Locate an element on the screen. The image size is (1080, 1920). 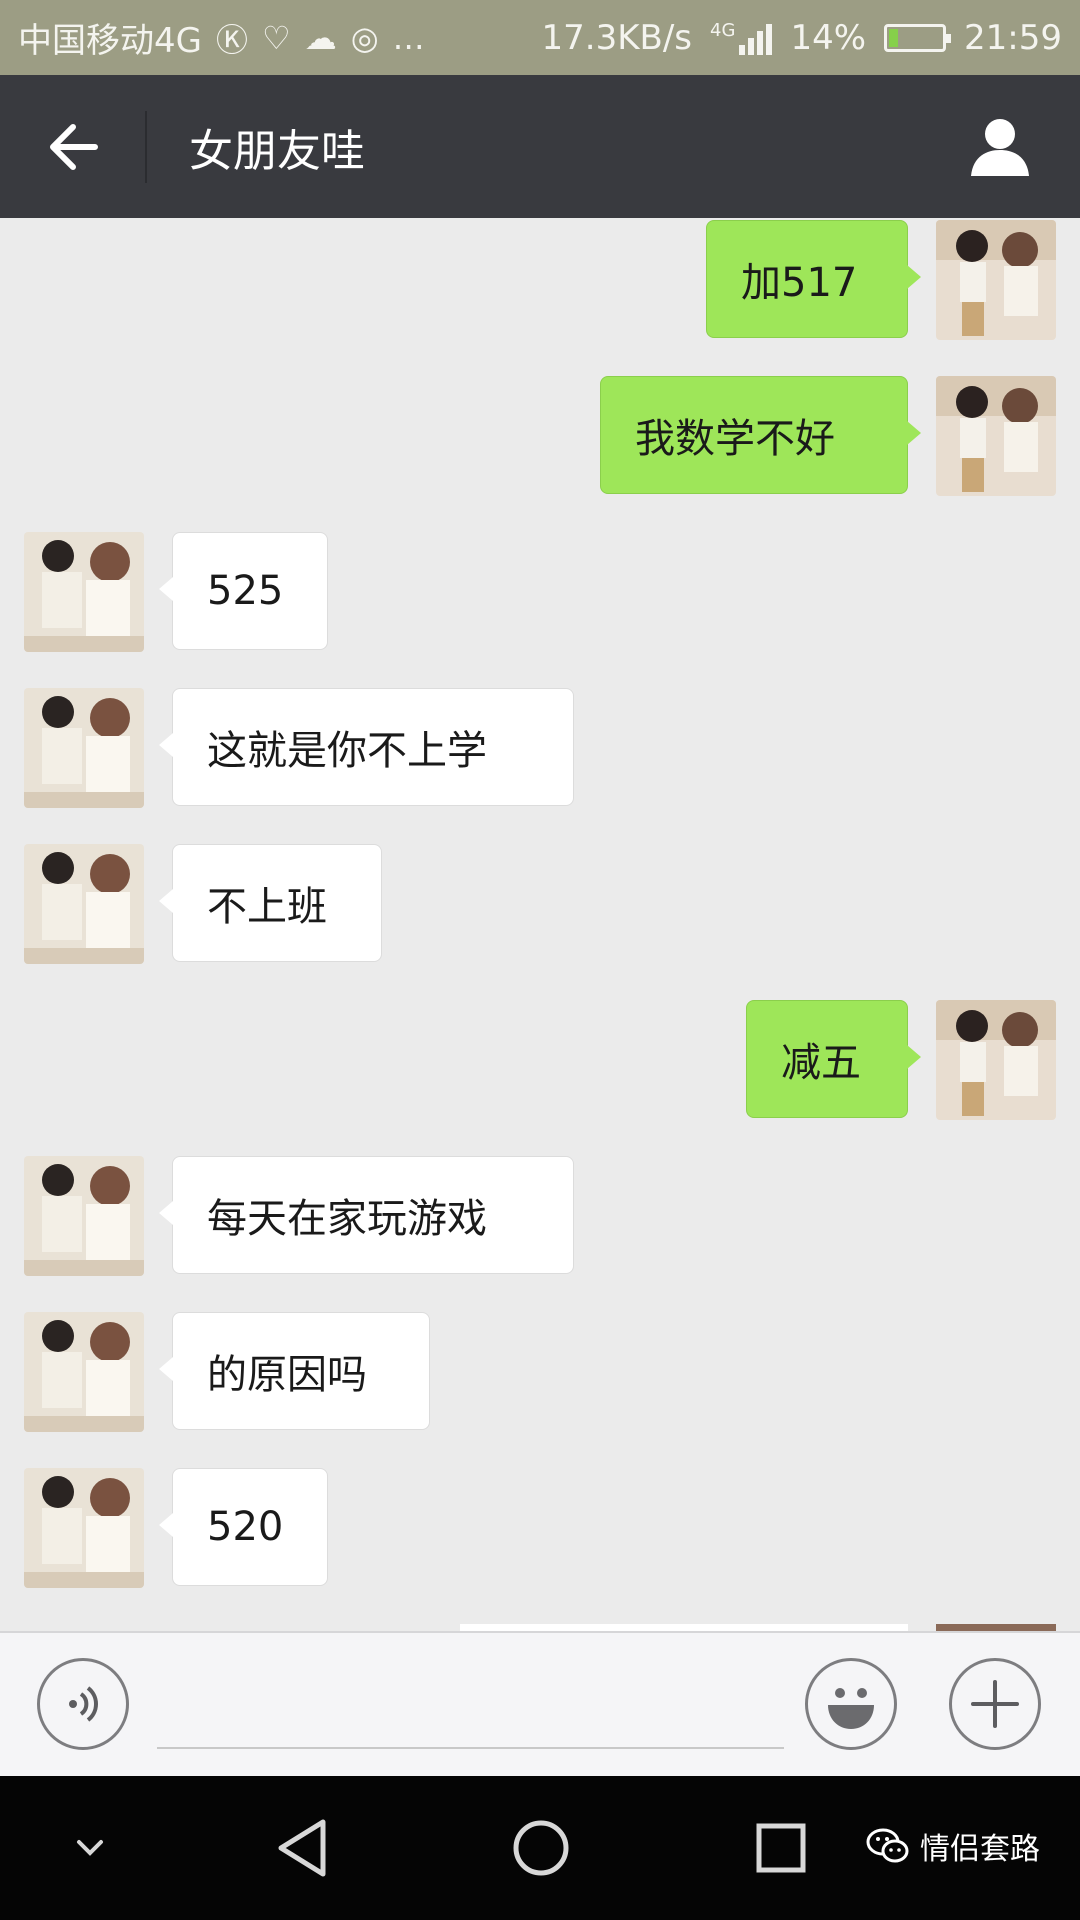
nav-home-button is located at coordinates (541, 1848).